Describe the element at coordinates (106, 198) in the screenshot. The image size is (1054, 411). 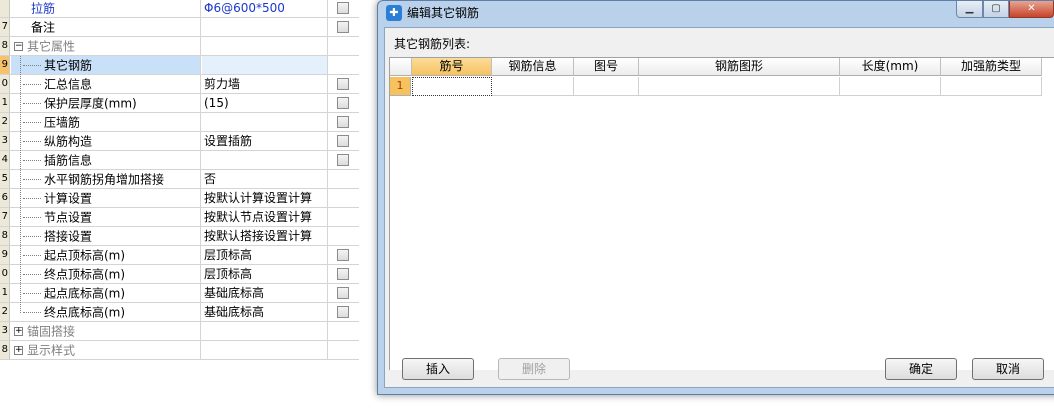
I see `property-name: 计算设置` at that location.